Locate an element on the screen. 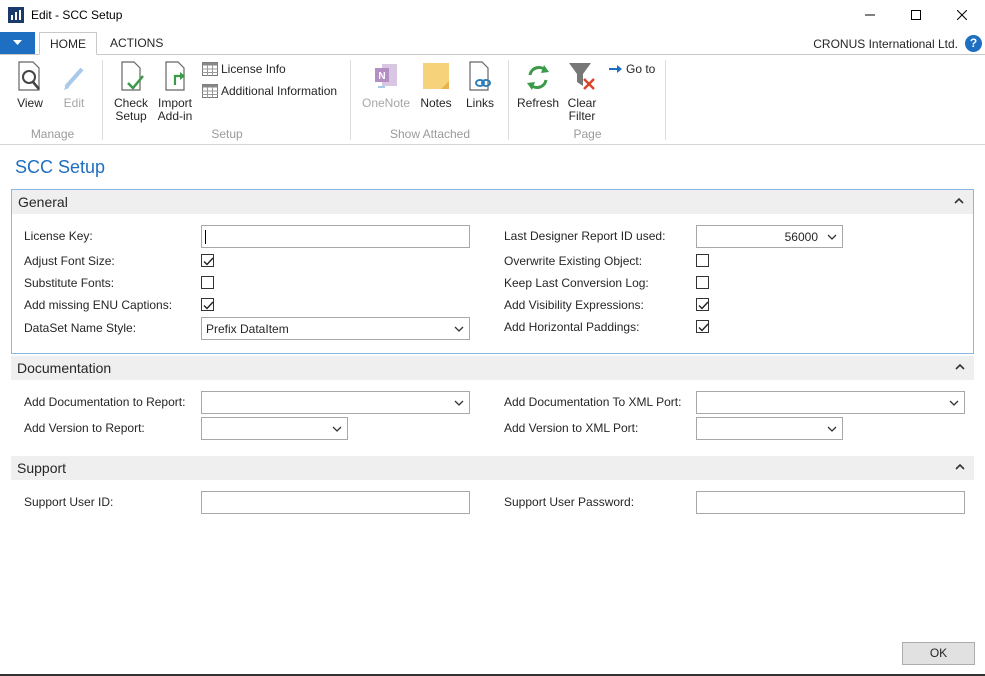 The width and height of the screenshot is (985, 676). documentation-fasttab-header: Documentation is located at coordinates (492, 368).